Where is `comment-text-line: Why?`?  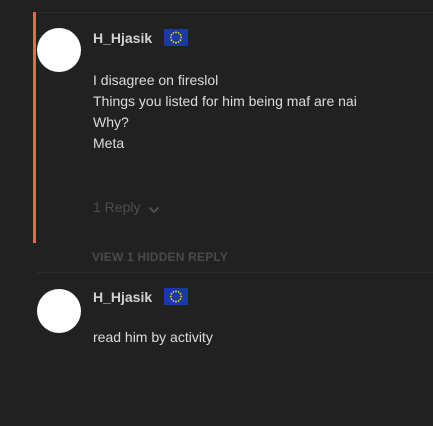
comment-text-line: Why? is located at coordinates (111, 122).